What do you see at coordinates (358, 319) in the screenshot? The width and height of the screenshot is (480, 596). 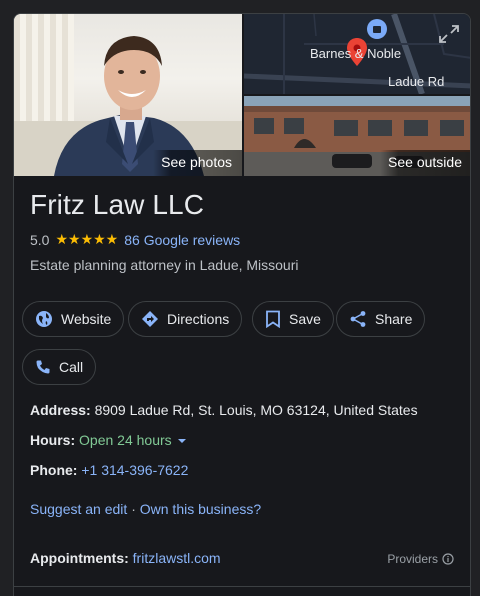 I see `share-icon` at bounding box center [358, 319].